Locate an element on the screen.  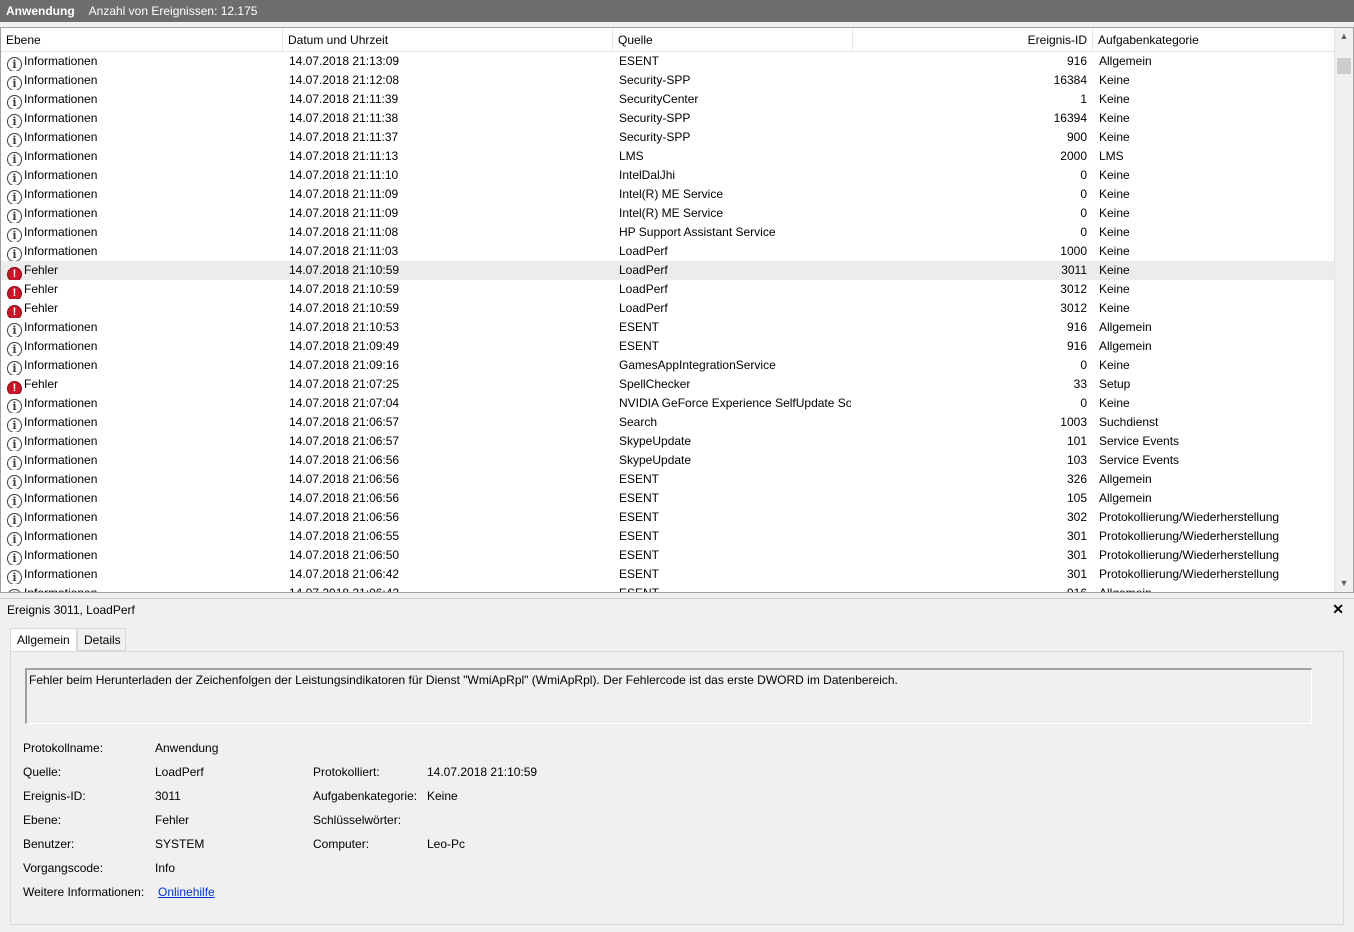
row-event-id: 0 is located at coordinates (1083, 232).